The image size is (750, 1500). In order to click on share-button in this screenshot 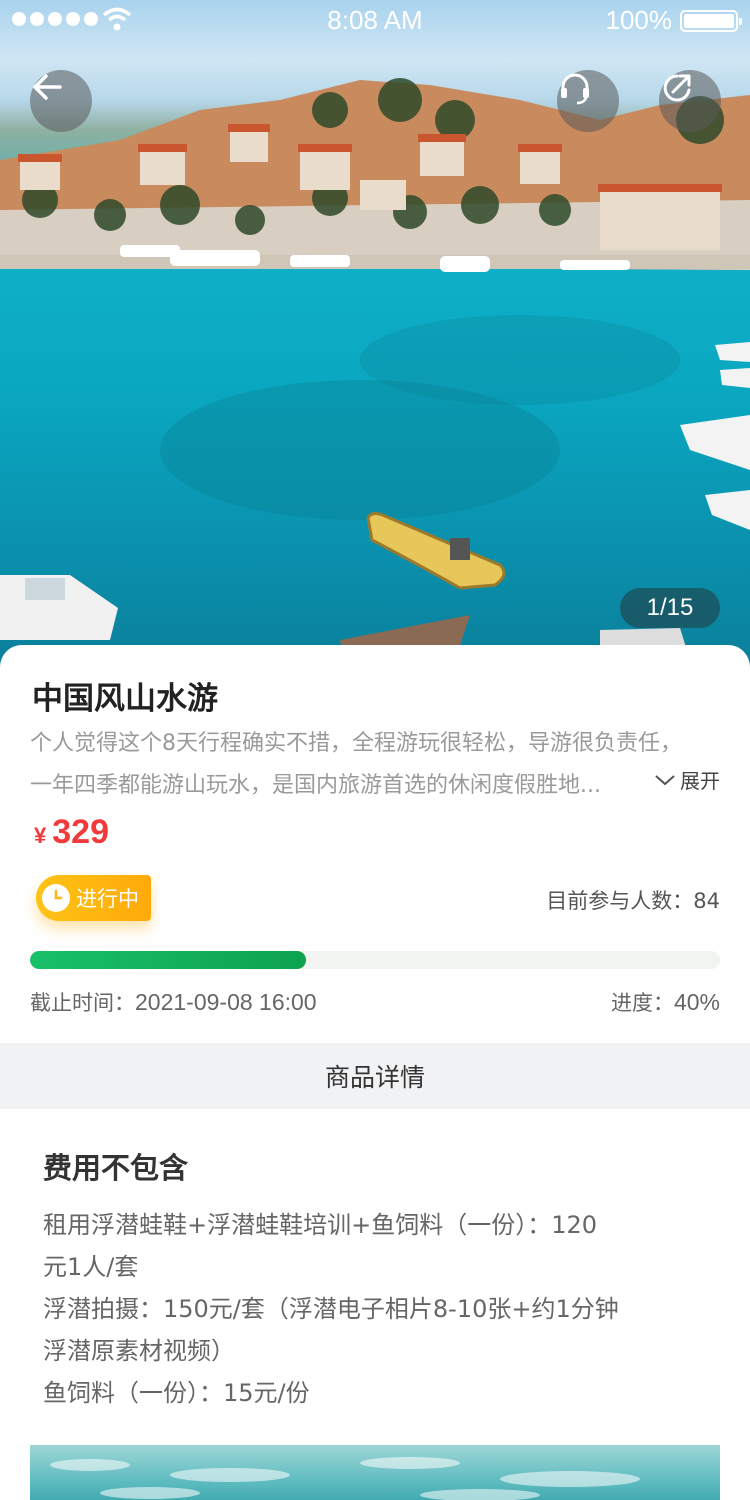, I will do `click(690, 101)`.